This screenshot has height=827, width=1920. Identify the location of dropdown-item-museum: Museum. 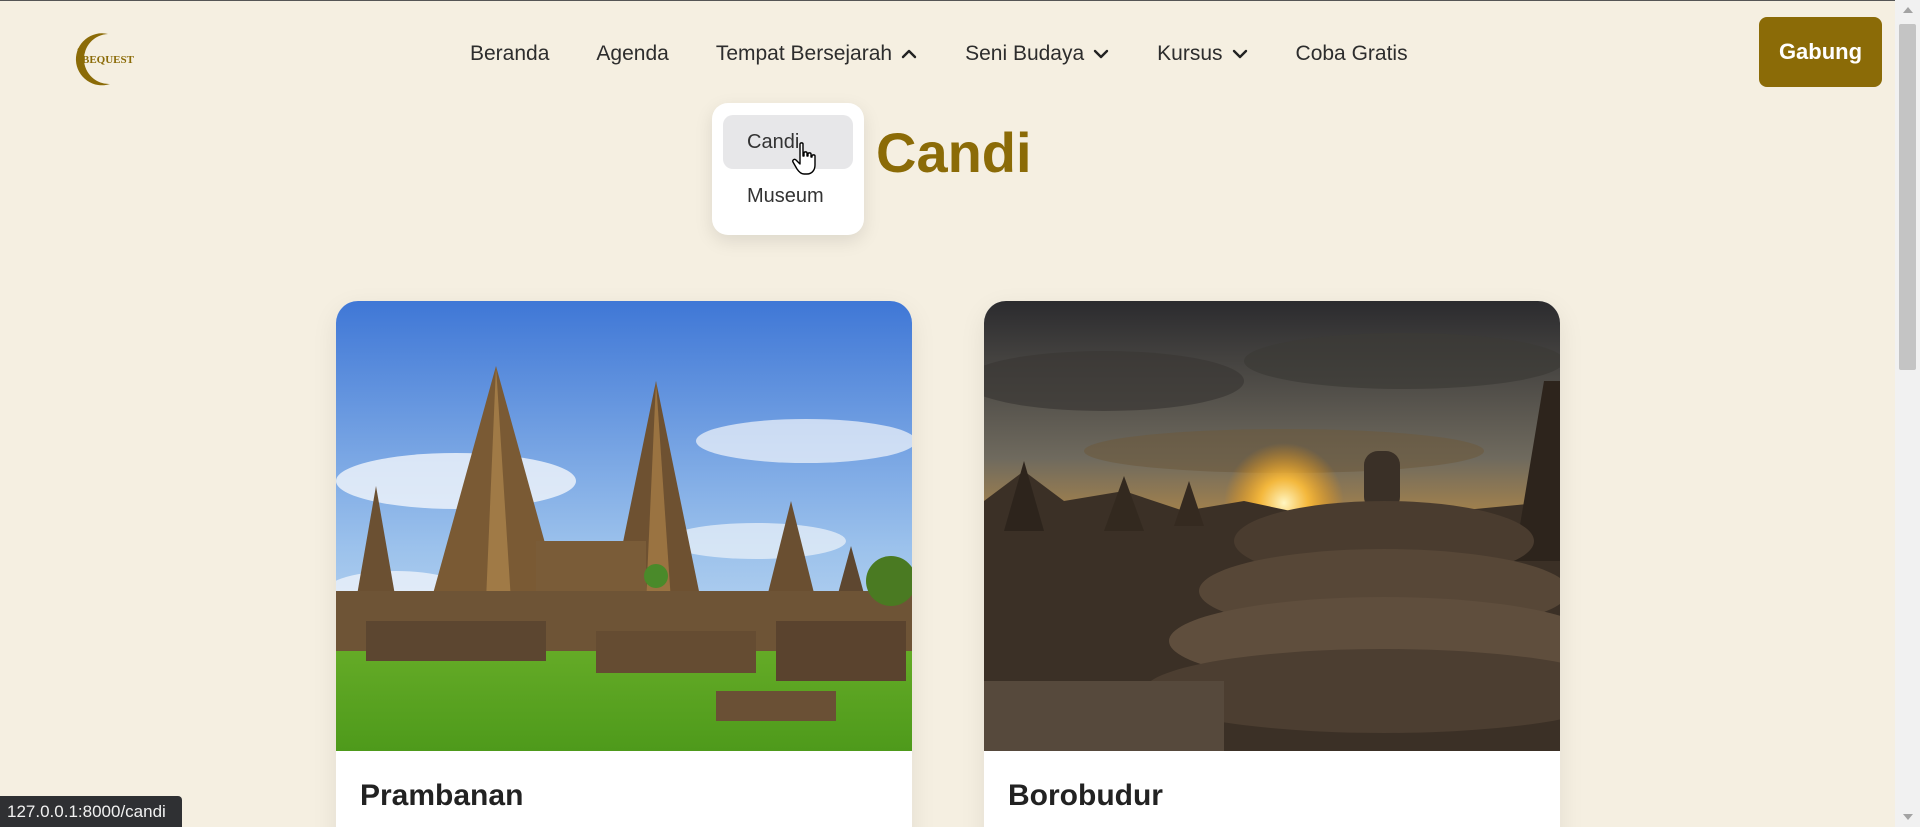
(788, 196).